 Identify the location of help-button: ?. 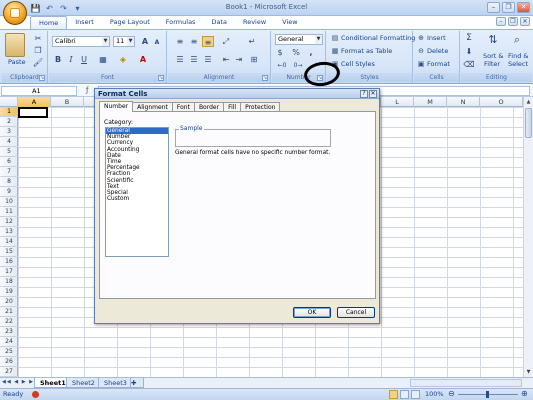
(364, 94).